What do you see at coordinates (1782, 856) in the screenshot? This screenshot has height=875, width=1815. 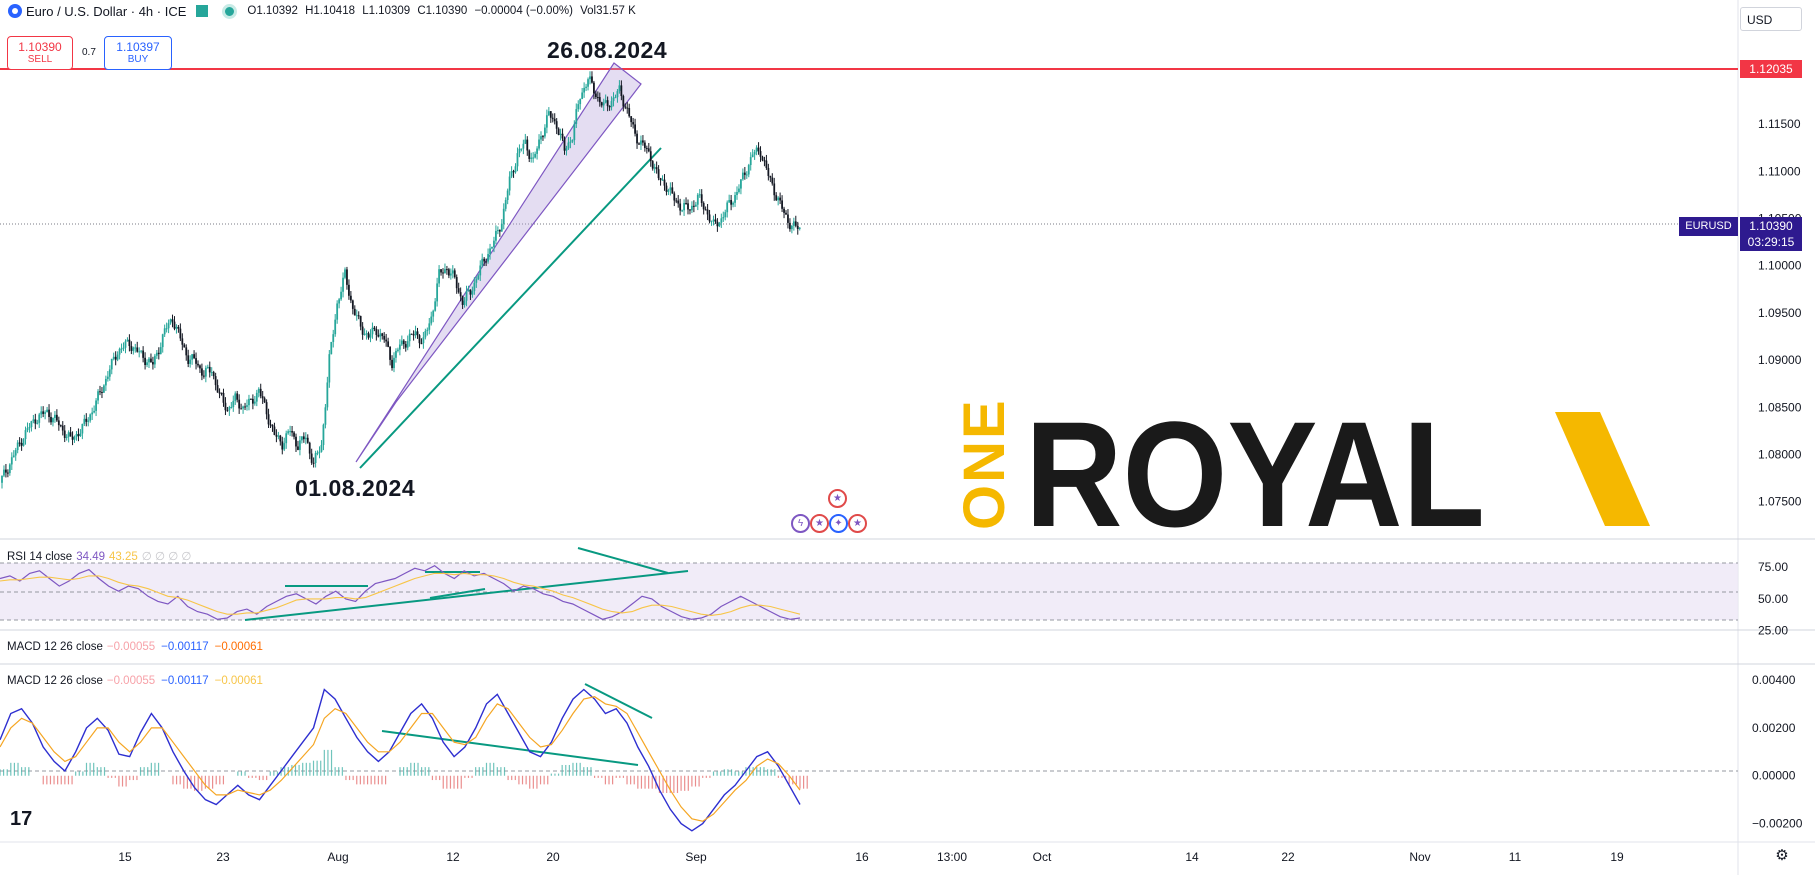 I see `gear-icon: ⚙` at bounding box center [1782, 856].